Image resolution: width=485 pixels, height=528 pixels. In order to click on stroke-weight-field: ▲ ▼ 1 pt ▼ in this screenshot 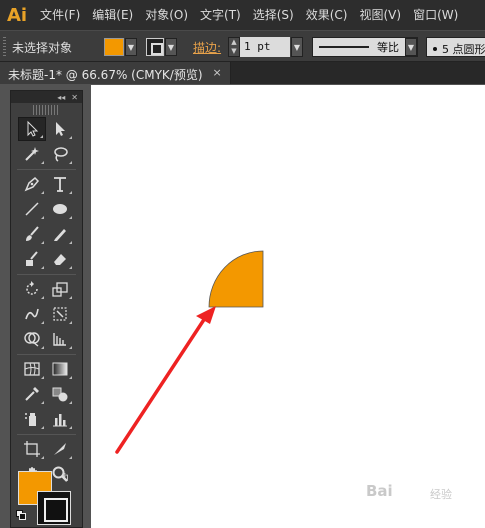, I will do `click(266, 47)`.